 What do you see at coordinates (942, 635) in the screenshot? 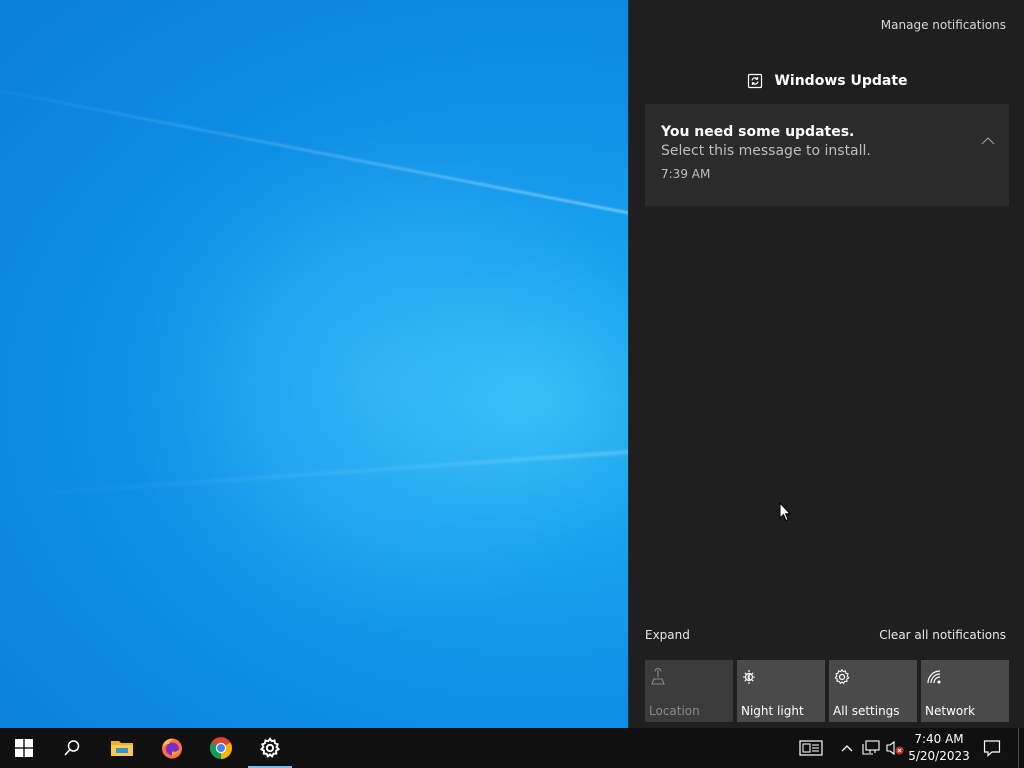
I see `clear-all-notifications-link: Clear all notifications` at bounding box center [942, 635].